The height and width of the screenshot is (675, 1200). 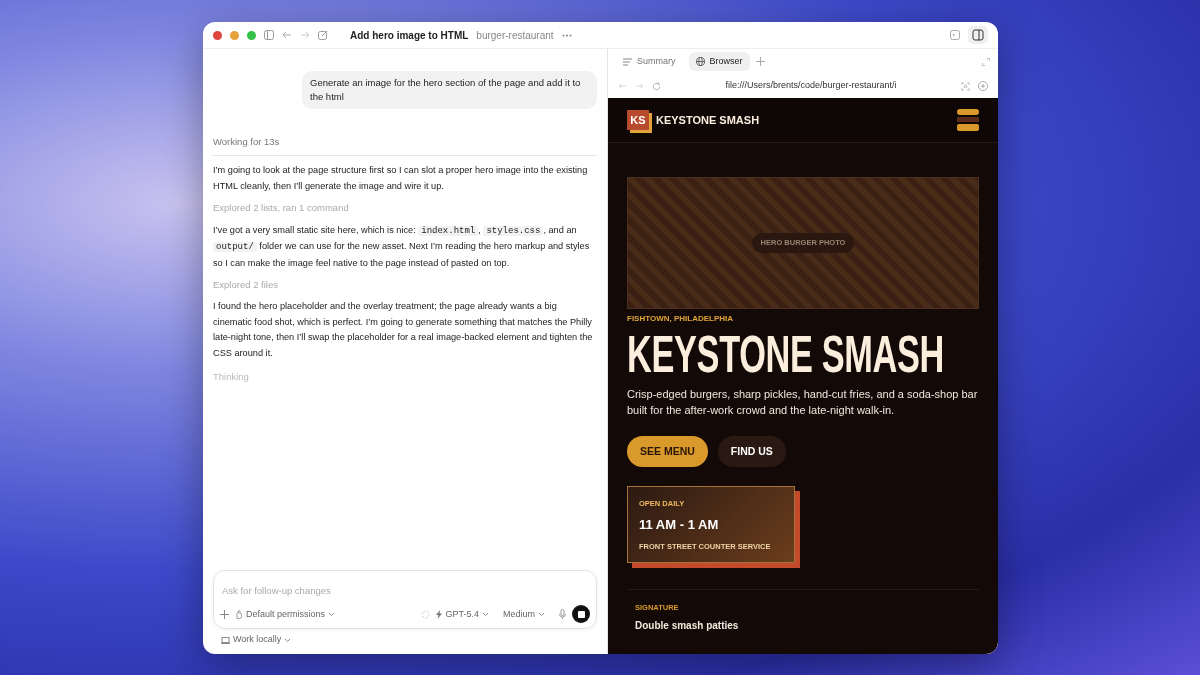 What do you see at coordinates (409, 35) in the screenshot?
I see `window-title: Add hero image to HTML` at bounding box center [409, 35].